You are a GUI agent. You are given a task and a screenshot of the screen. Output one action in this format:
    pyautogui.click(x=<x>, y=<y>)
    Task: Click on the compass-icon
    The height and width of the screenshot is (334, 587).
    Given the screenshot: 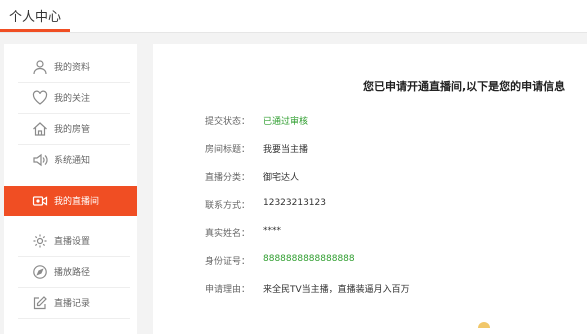 What is the action you would take?
    pyautogui.click(x=40, y=272)
    